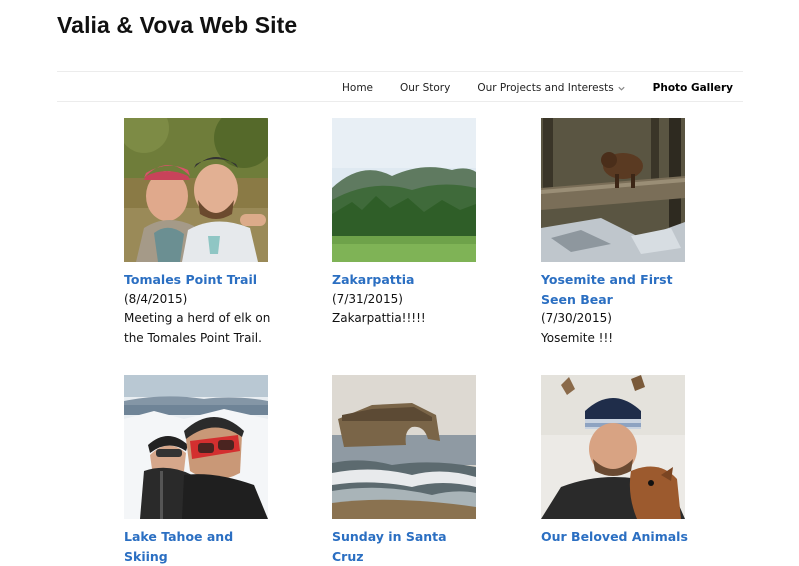 The width and height of the screenshot is (799, 566). I want to click on gallery-card-date: (7/31/2015), so click(367, 298).